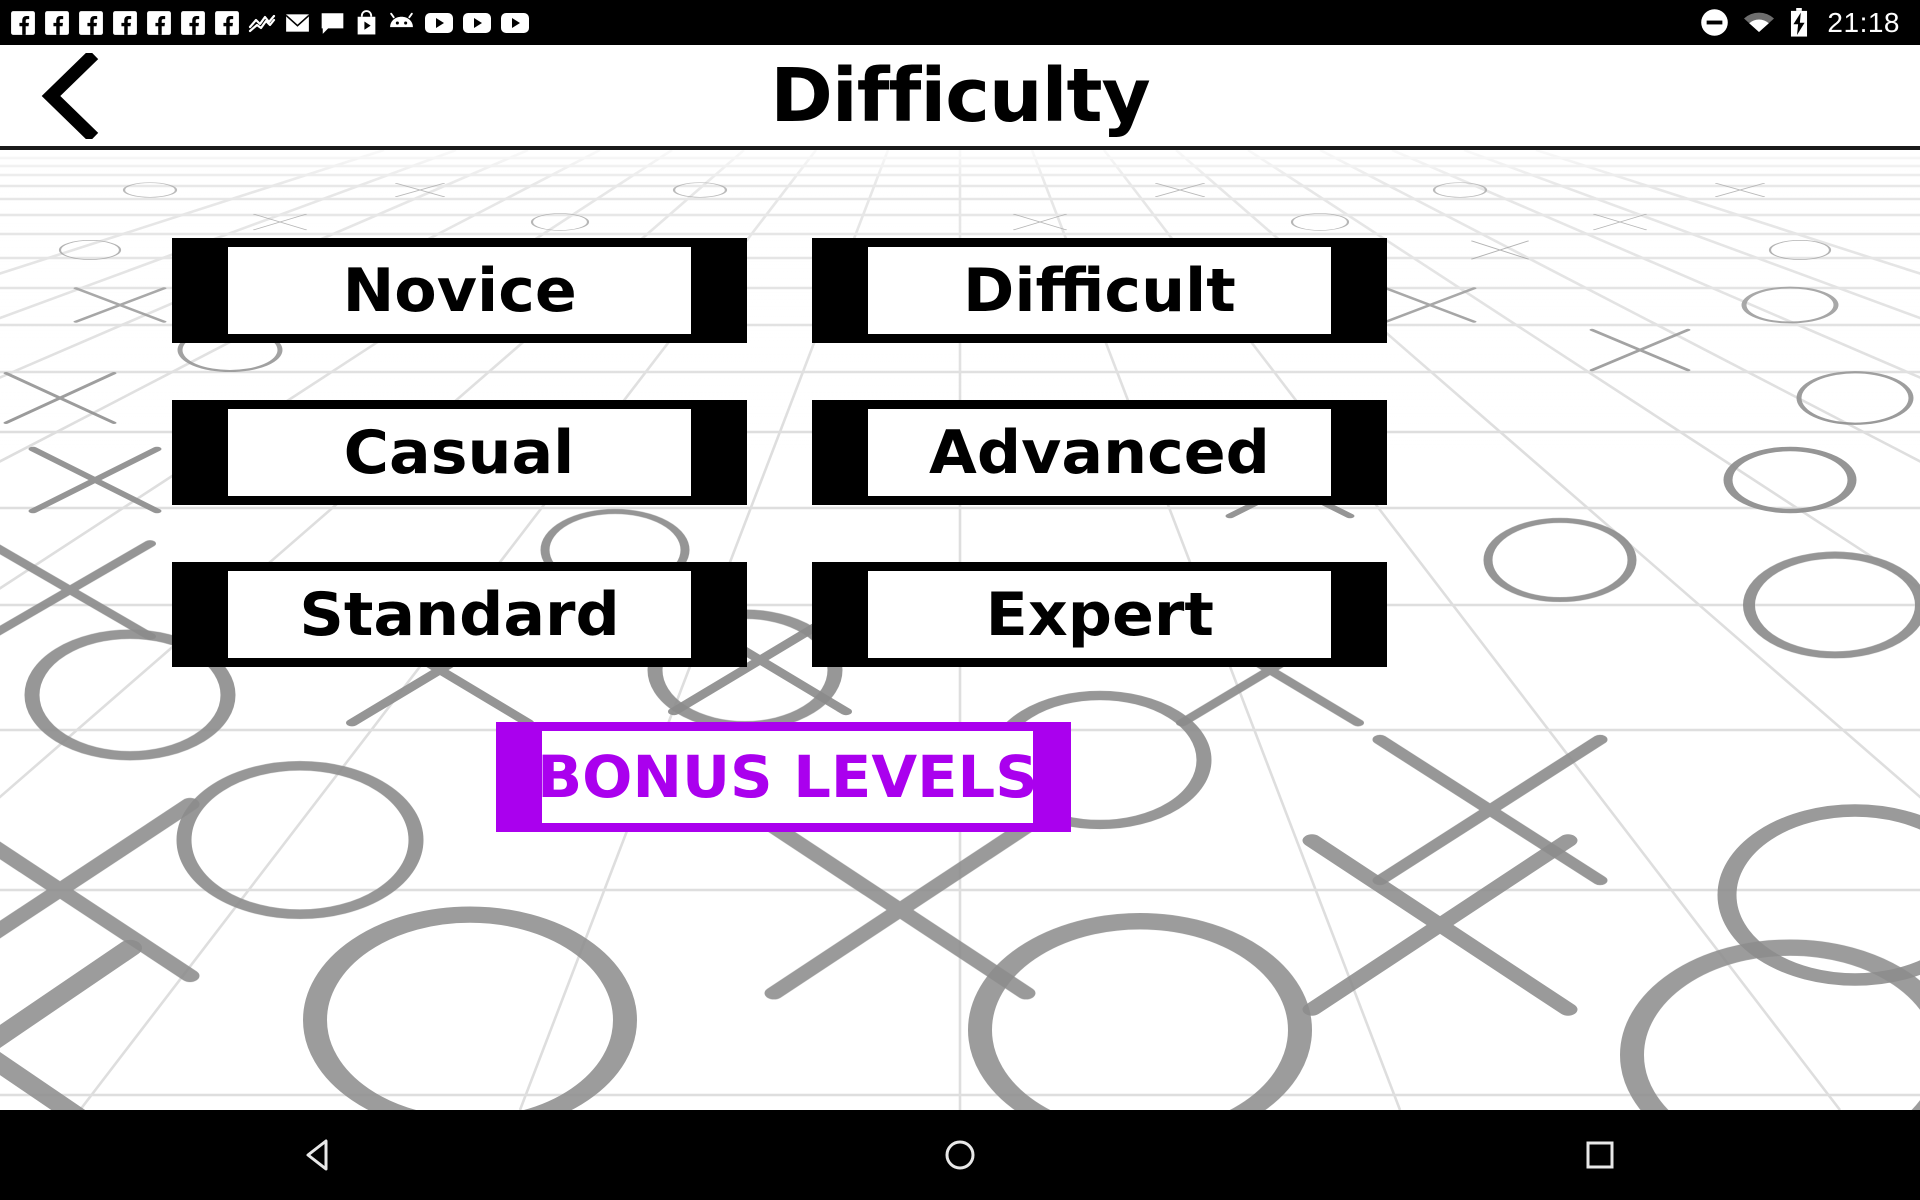 The image size is (1920, 1200). I want to click on button-face: Casual, so click(459, 452).